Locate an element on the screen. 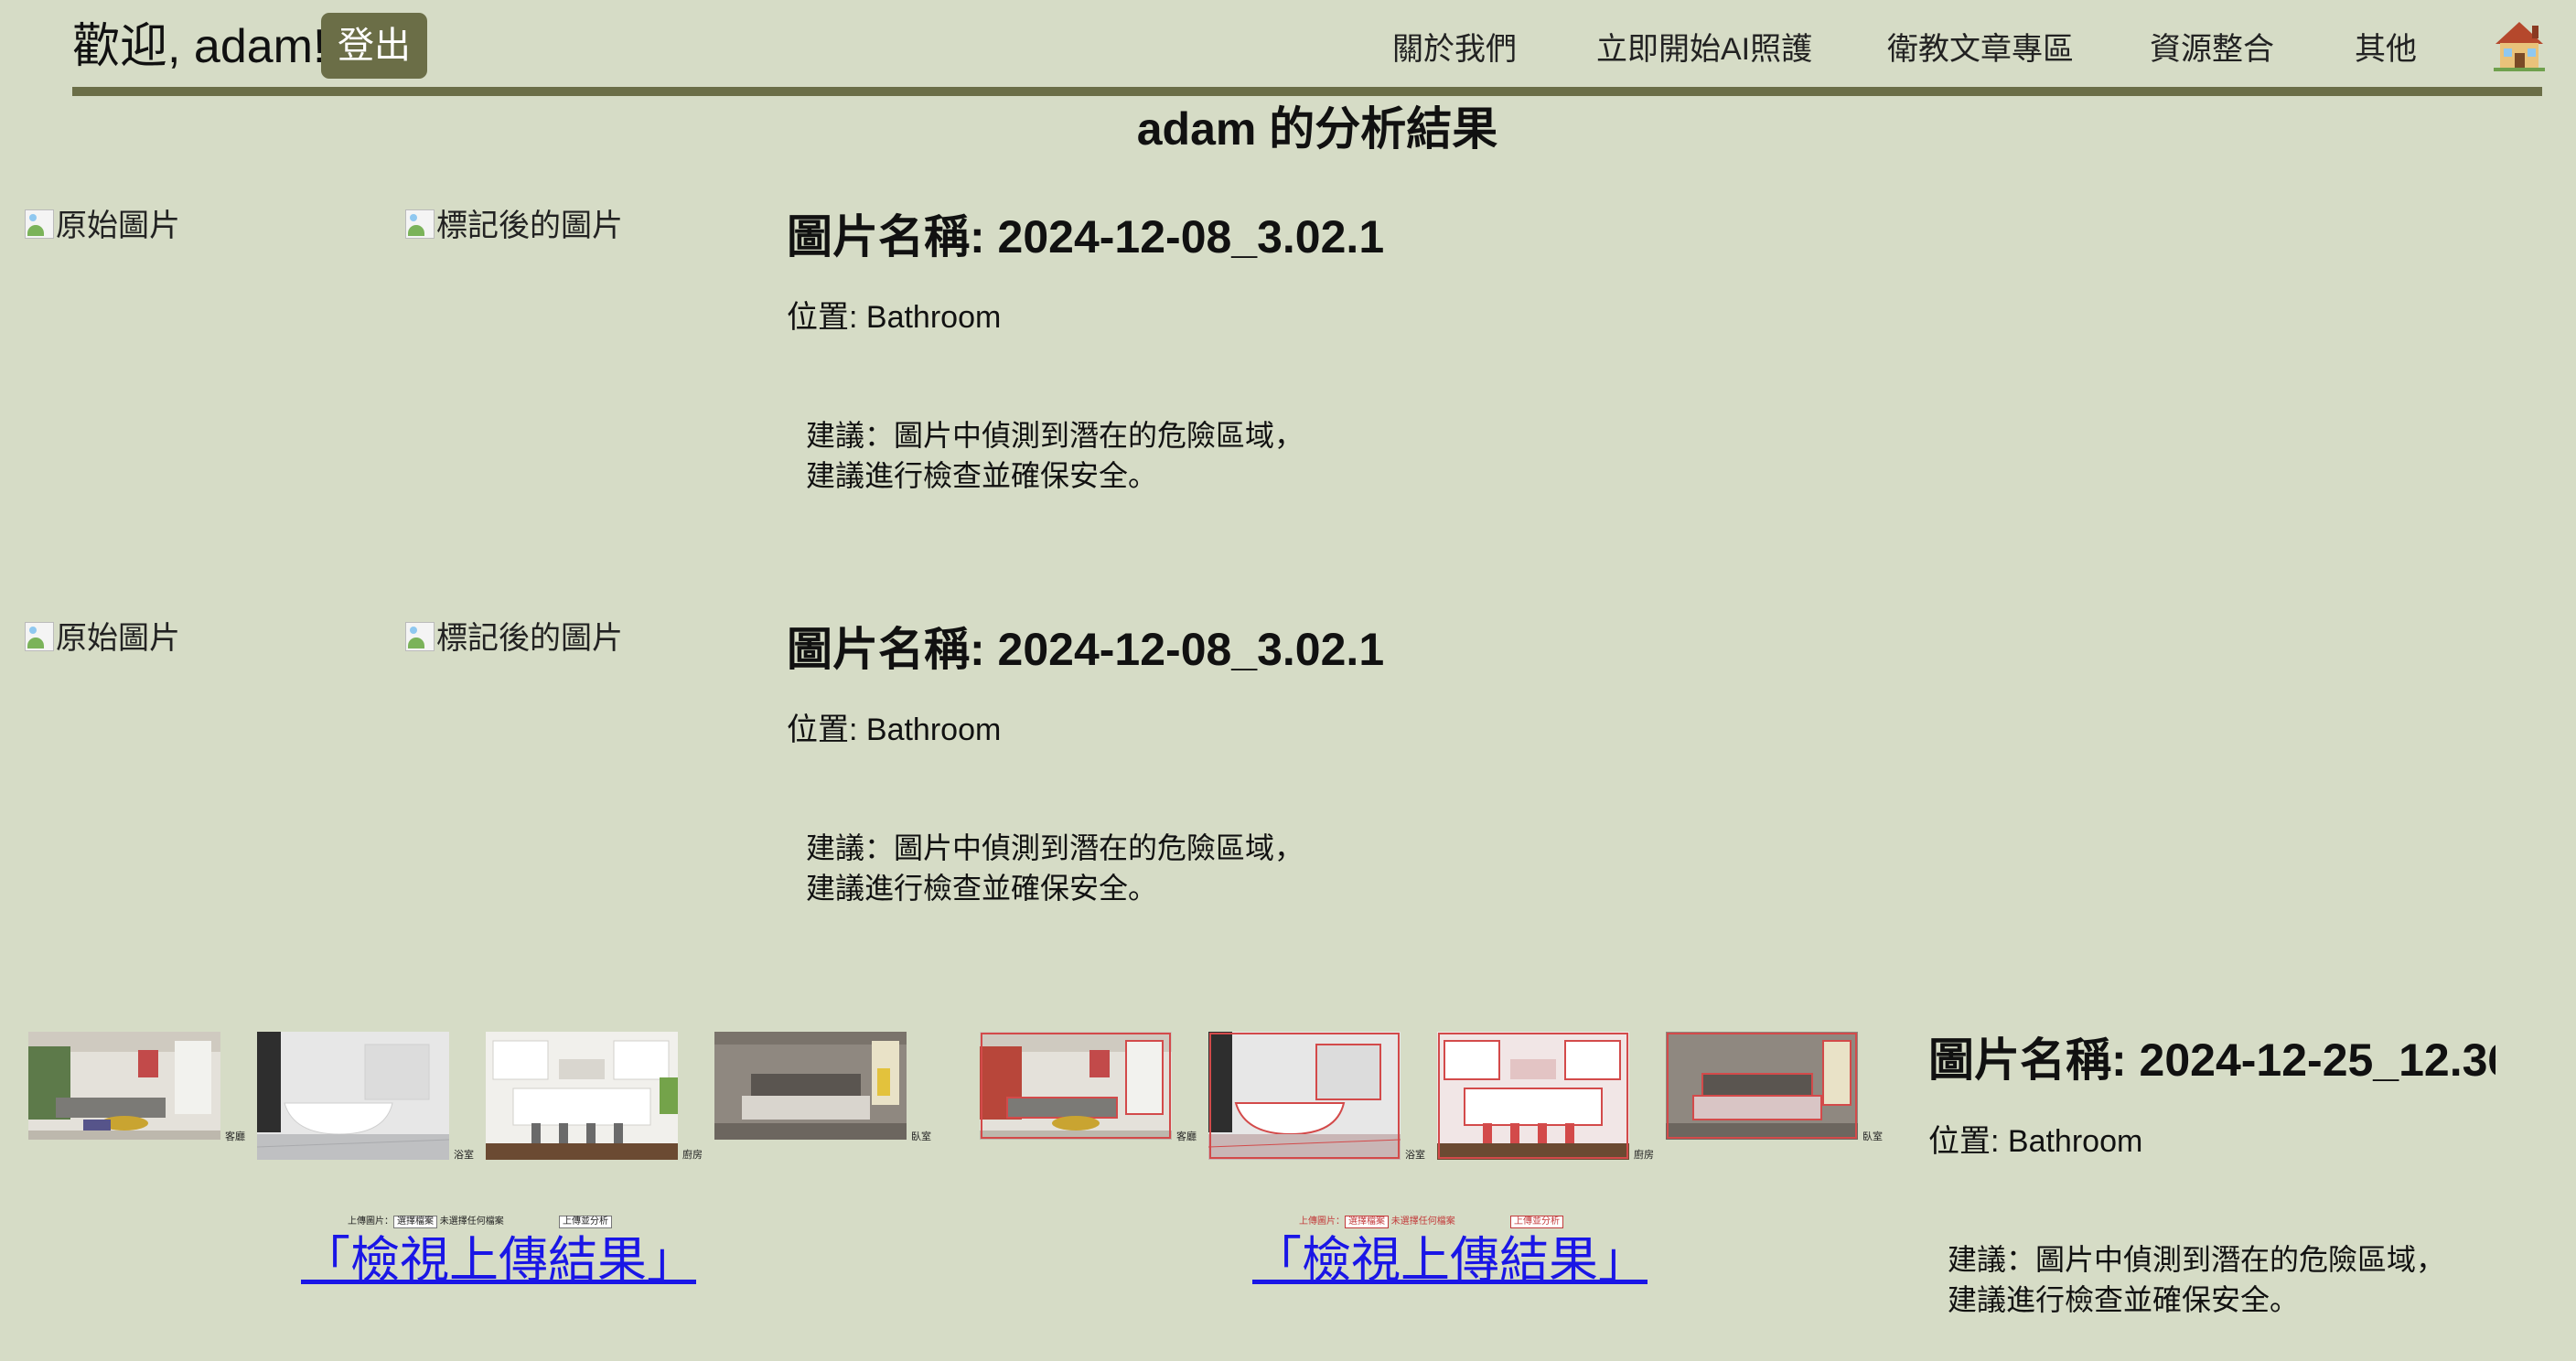  kitchen-marked-thumbnail is located at coordinates (1533, 1096).